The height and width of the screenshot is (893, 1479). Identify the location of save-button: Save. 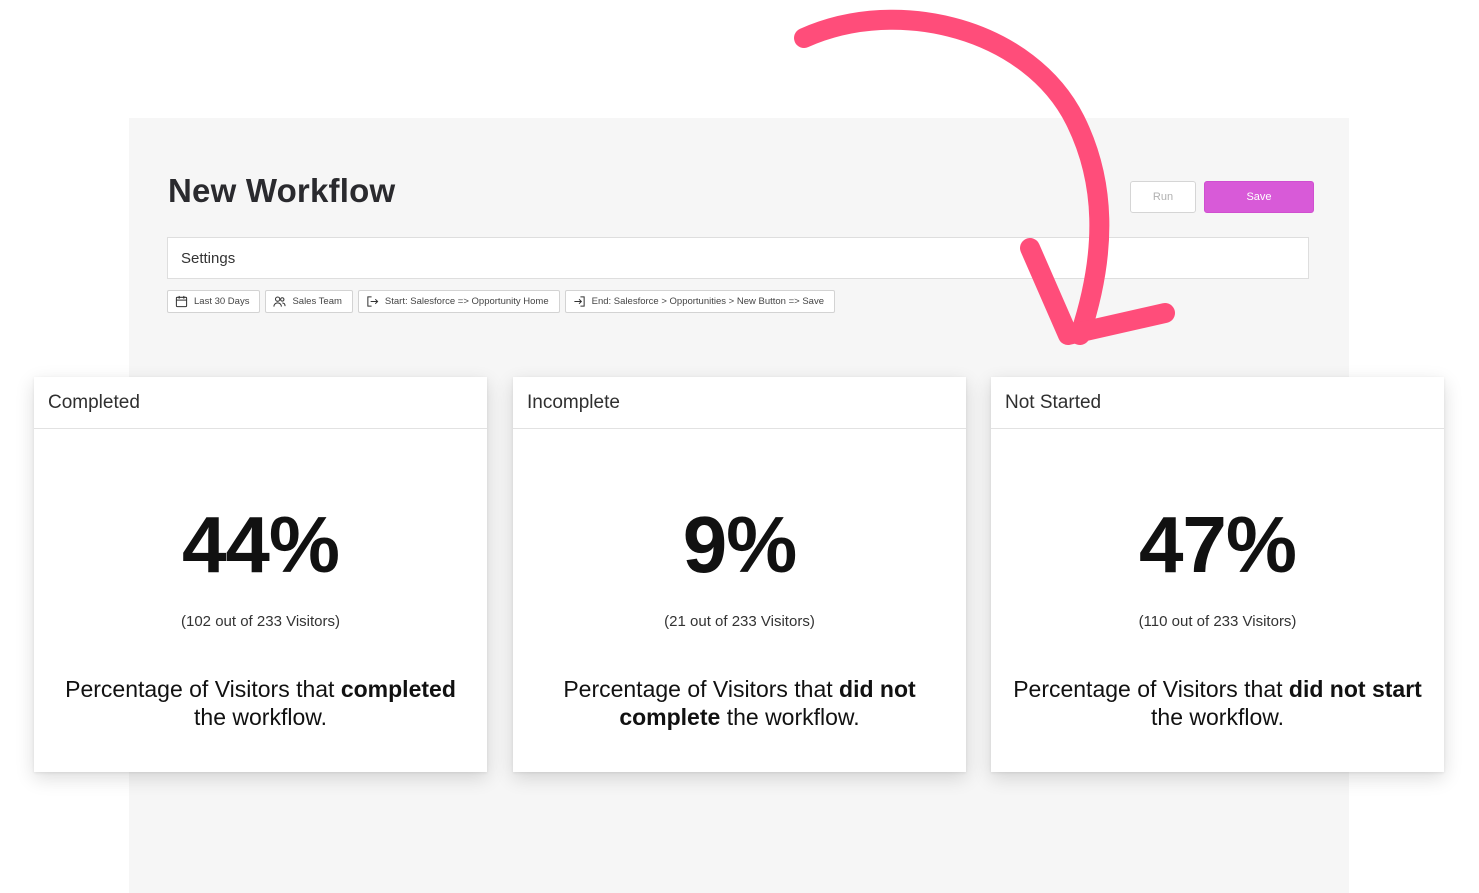
(1259, 197).